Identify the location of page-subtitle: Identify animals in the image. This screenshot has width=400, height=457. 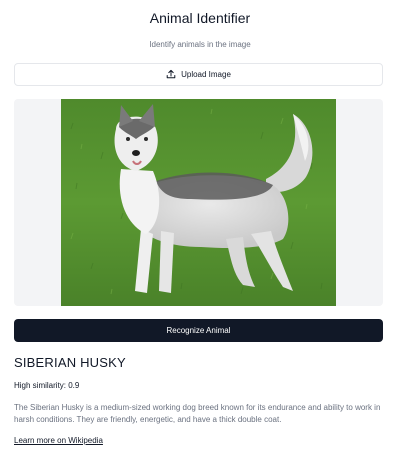
(200, 44).